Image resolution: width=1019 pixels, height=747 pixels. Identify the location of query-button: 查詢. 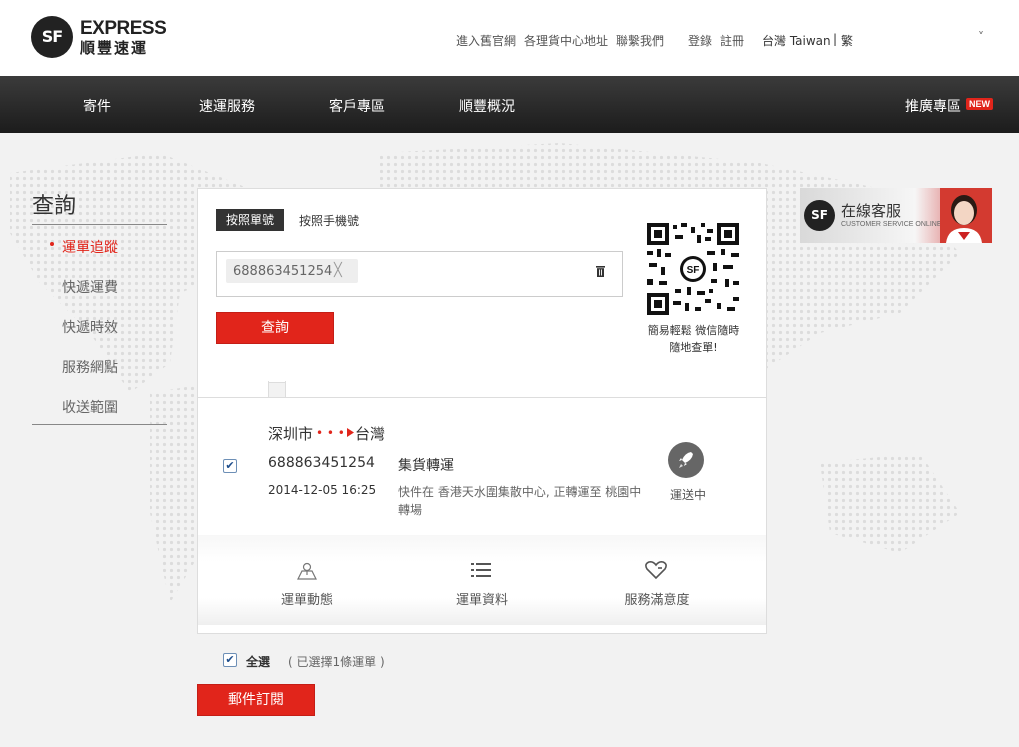
(275, 328).